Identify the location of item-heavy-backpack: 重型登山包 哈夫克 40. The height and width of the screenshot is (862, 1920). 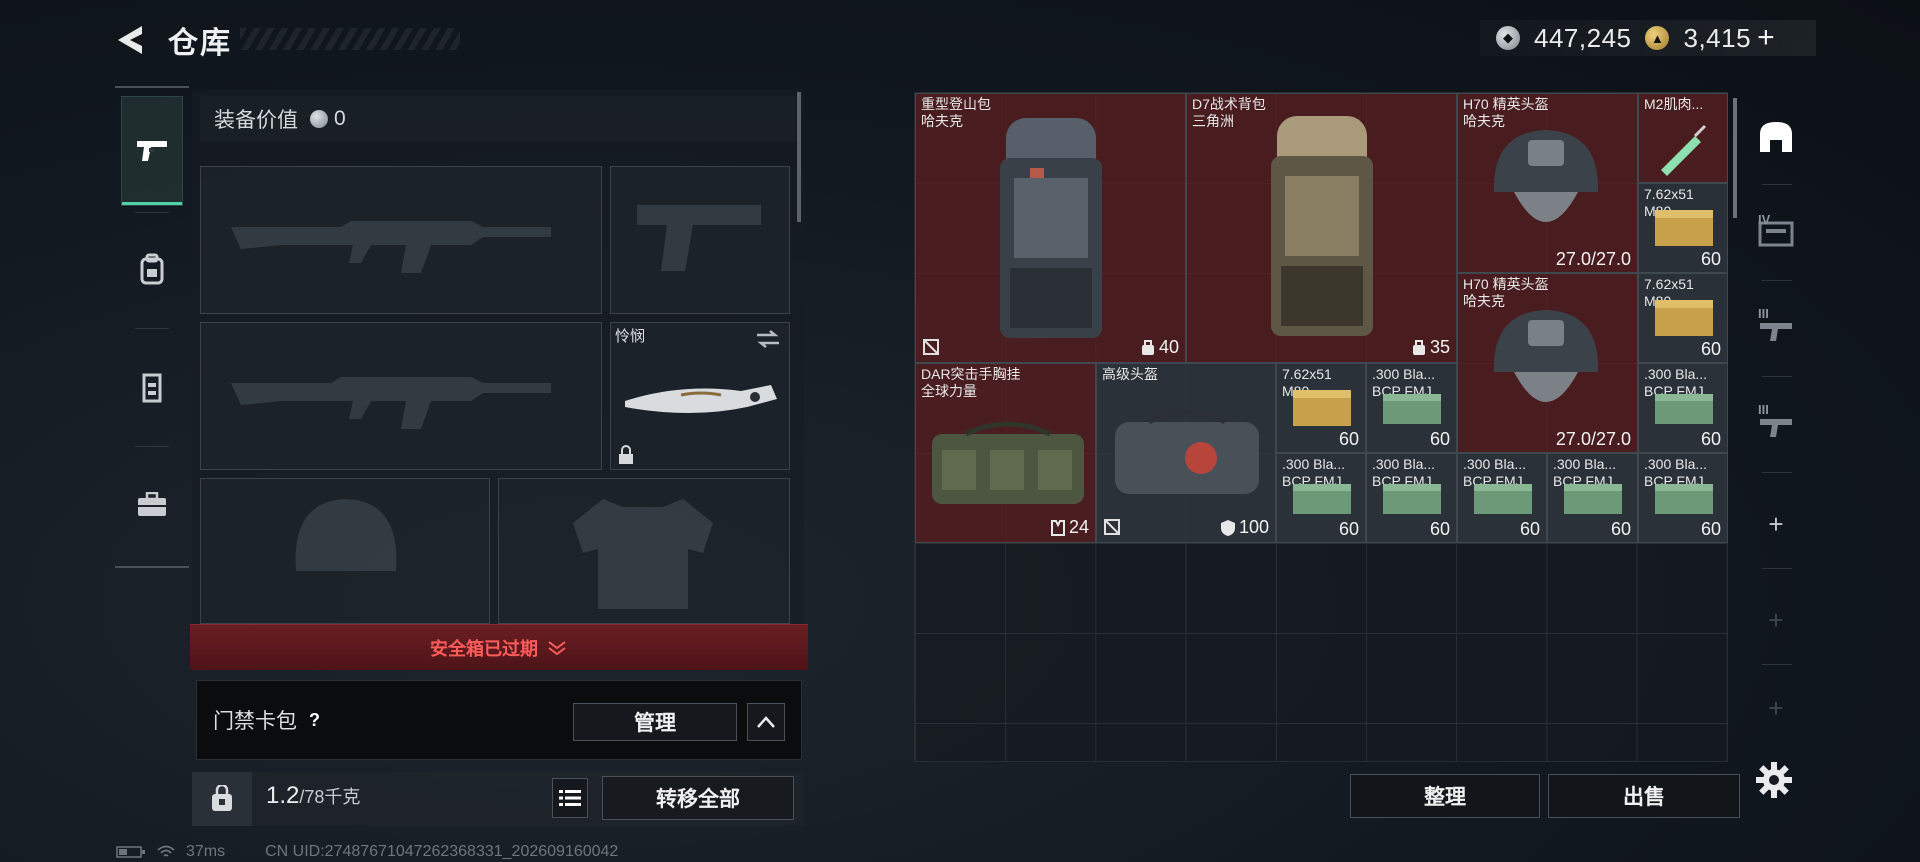
(1050, 228).